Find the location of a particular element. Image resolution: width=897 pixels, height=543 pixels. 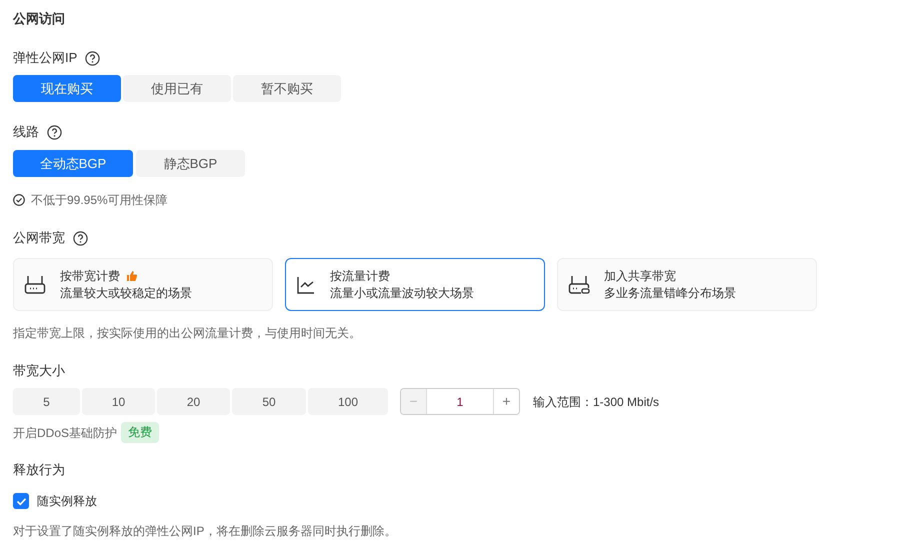

card-description: 流量较大或较稳定的场景 is located at coordinates (126, 293).